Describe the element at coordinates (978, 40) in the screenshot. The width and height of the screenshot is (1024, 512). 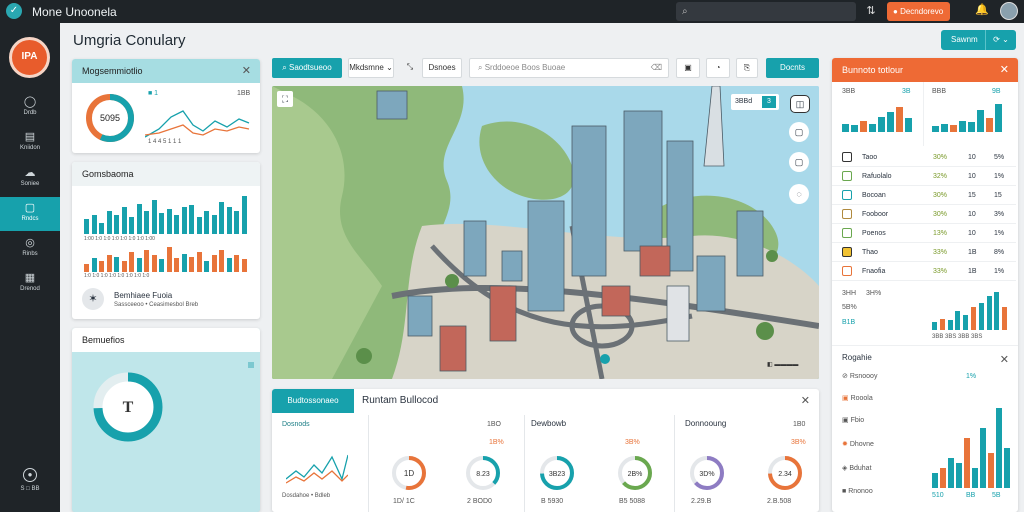
I see `header-save-button: Sawnm ⟳ ⌄` at that location.